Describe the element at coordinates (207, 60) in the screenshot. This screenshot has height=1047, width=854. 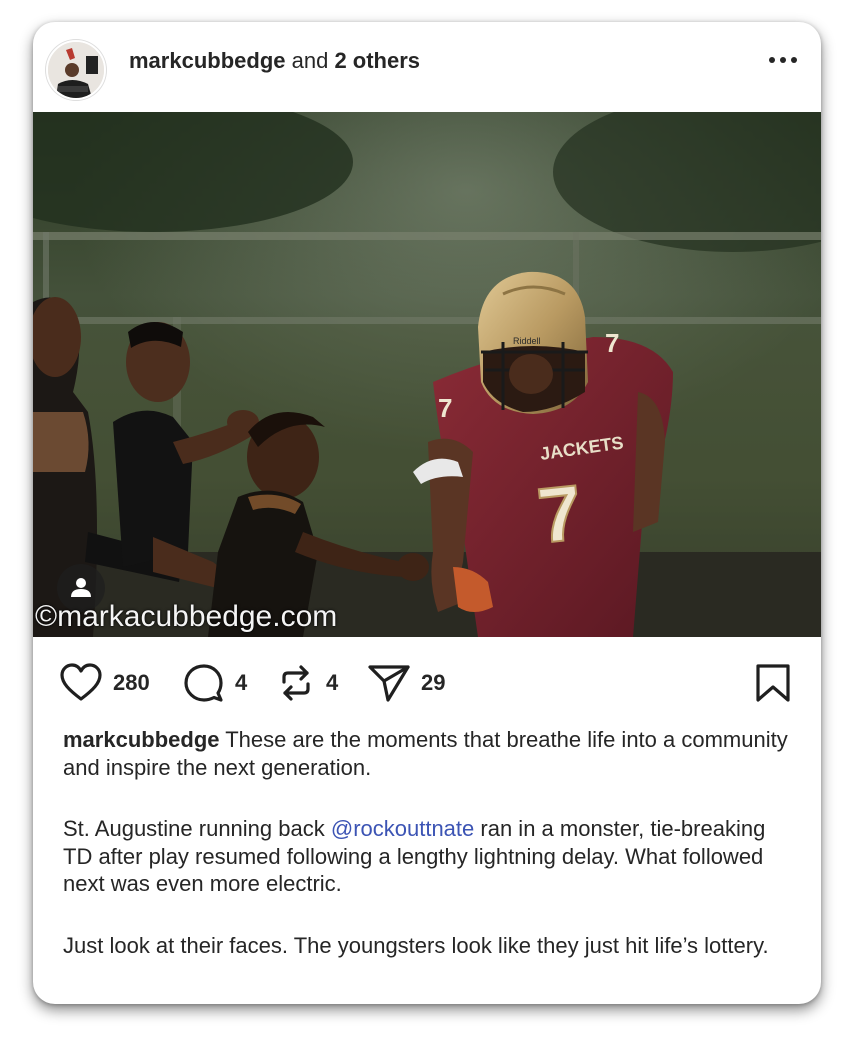
I see `author-username: markcubbedge` at that location.